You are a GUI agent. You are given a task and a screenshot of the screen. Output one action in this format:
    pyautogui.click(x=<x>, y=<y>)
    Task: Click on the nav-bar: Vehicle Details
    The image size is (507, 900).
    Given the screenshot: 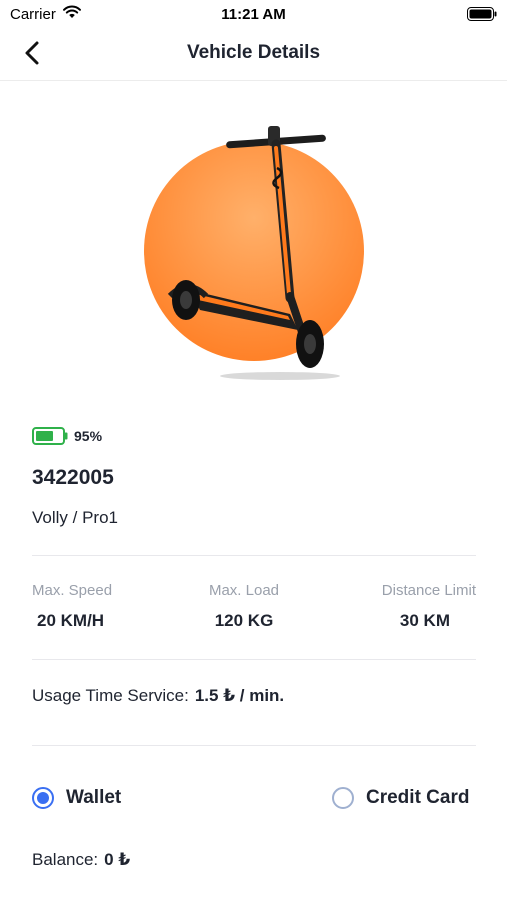 What is the action you would take?
    pyautogui.click(x=253, y=54)
    